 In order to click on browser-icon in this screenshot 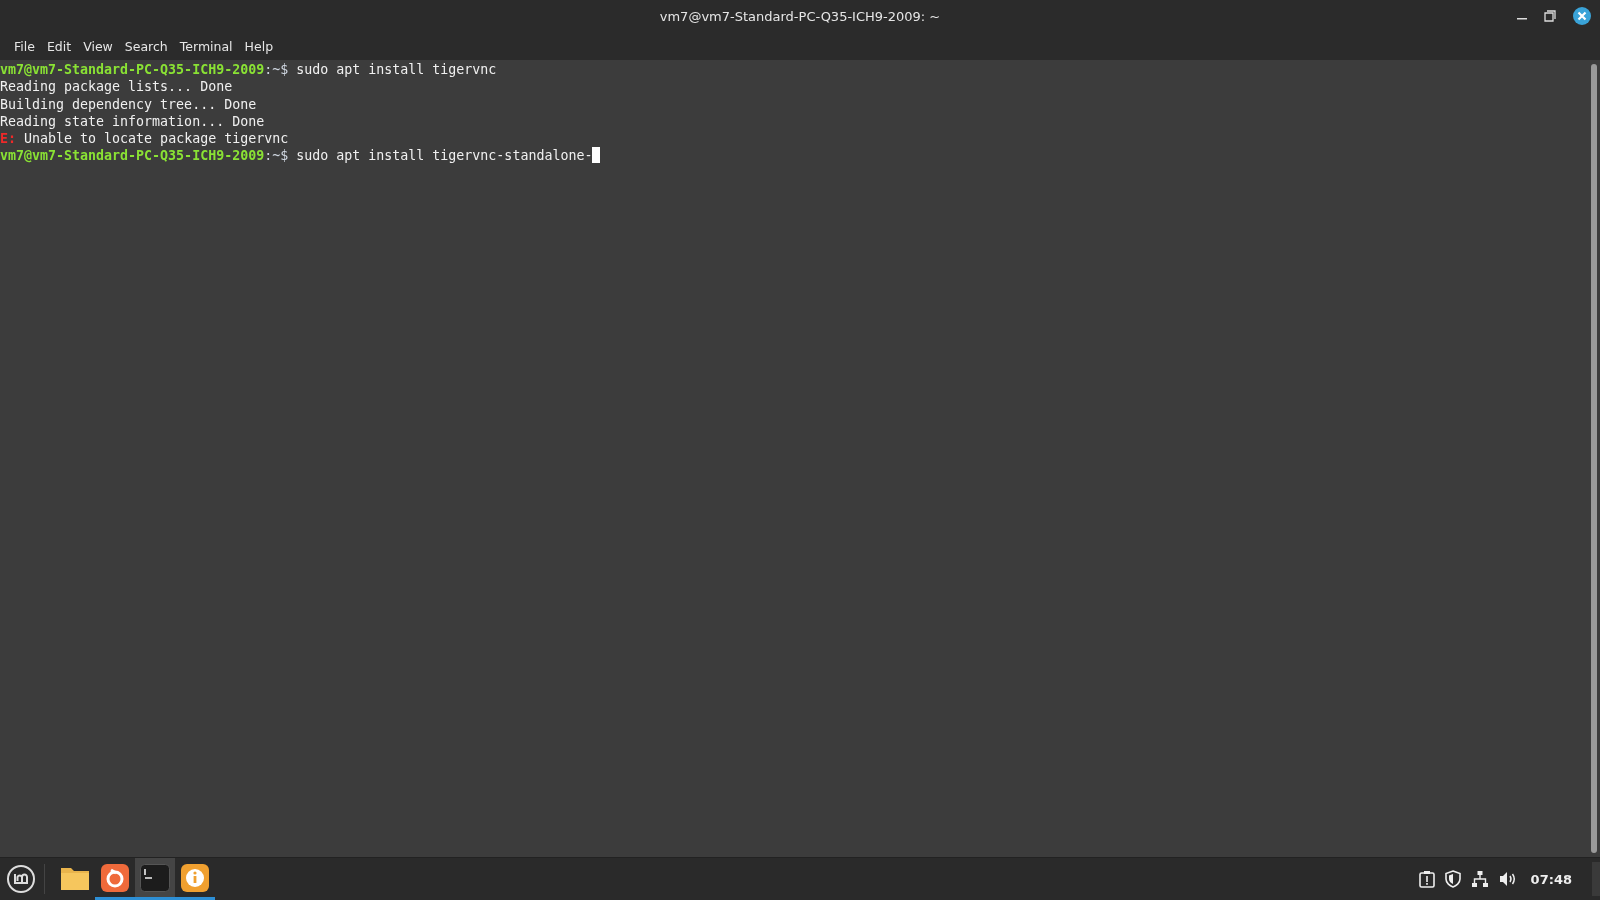, I will do `click(115, 877)`.